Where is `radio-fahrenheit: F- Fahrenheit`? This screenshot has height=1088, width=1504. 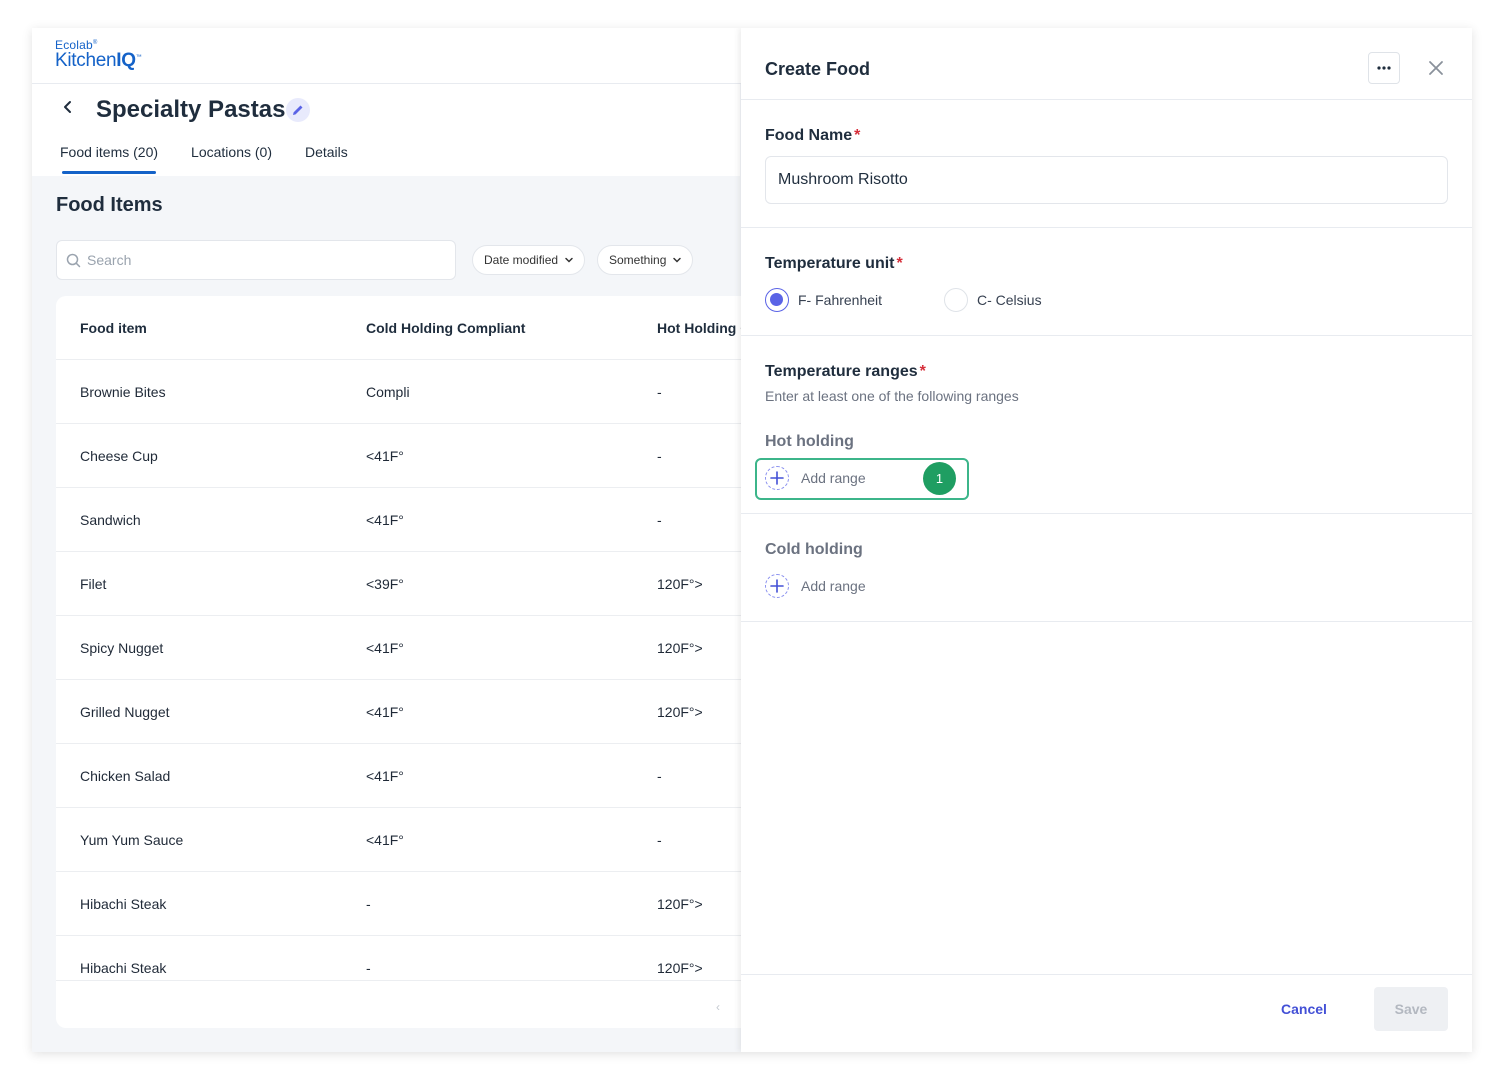
radio-fahrenheit: F- Fahrenheit is located at coordinates (823, 300).